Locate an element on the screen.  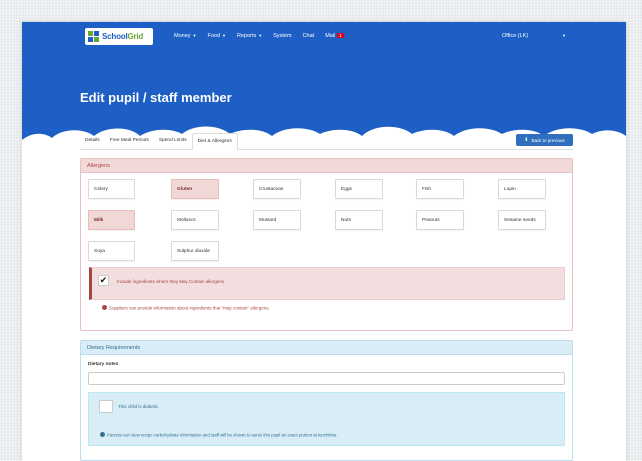
allergen-chip-celery: Celery is located at coordinates (111, 189).